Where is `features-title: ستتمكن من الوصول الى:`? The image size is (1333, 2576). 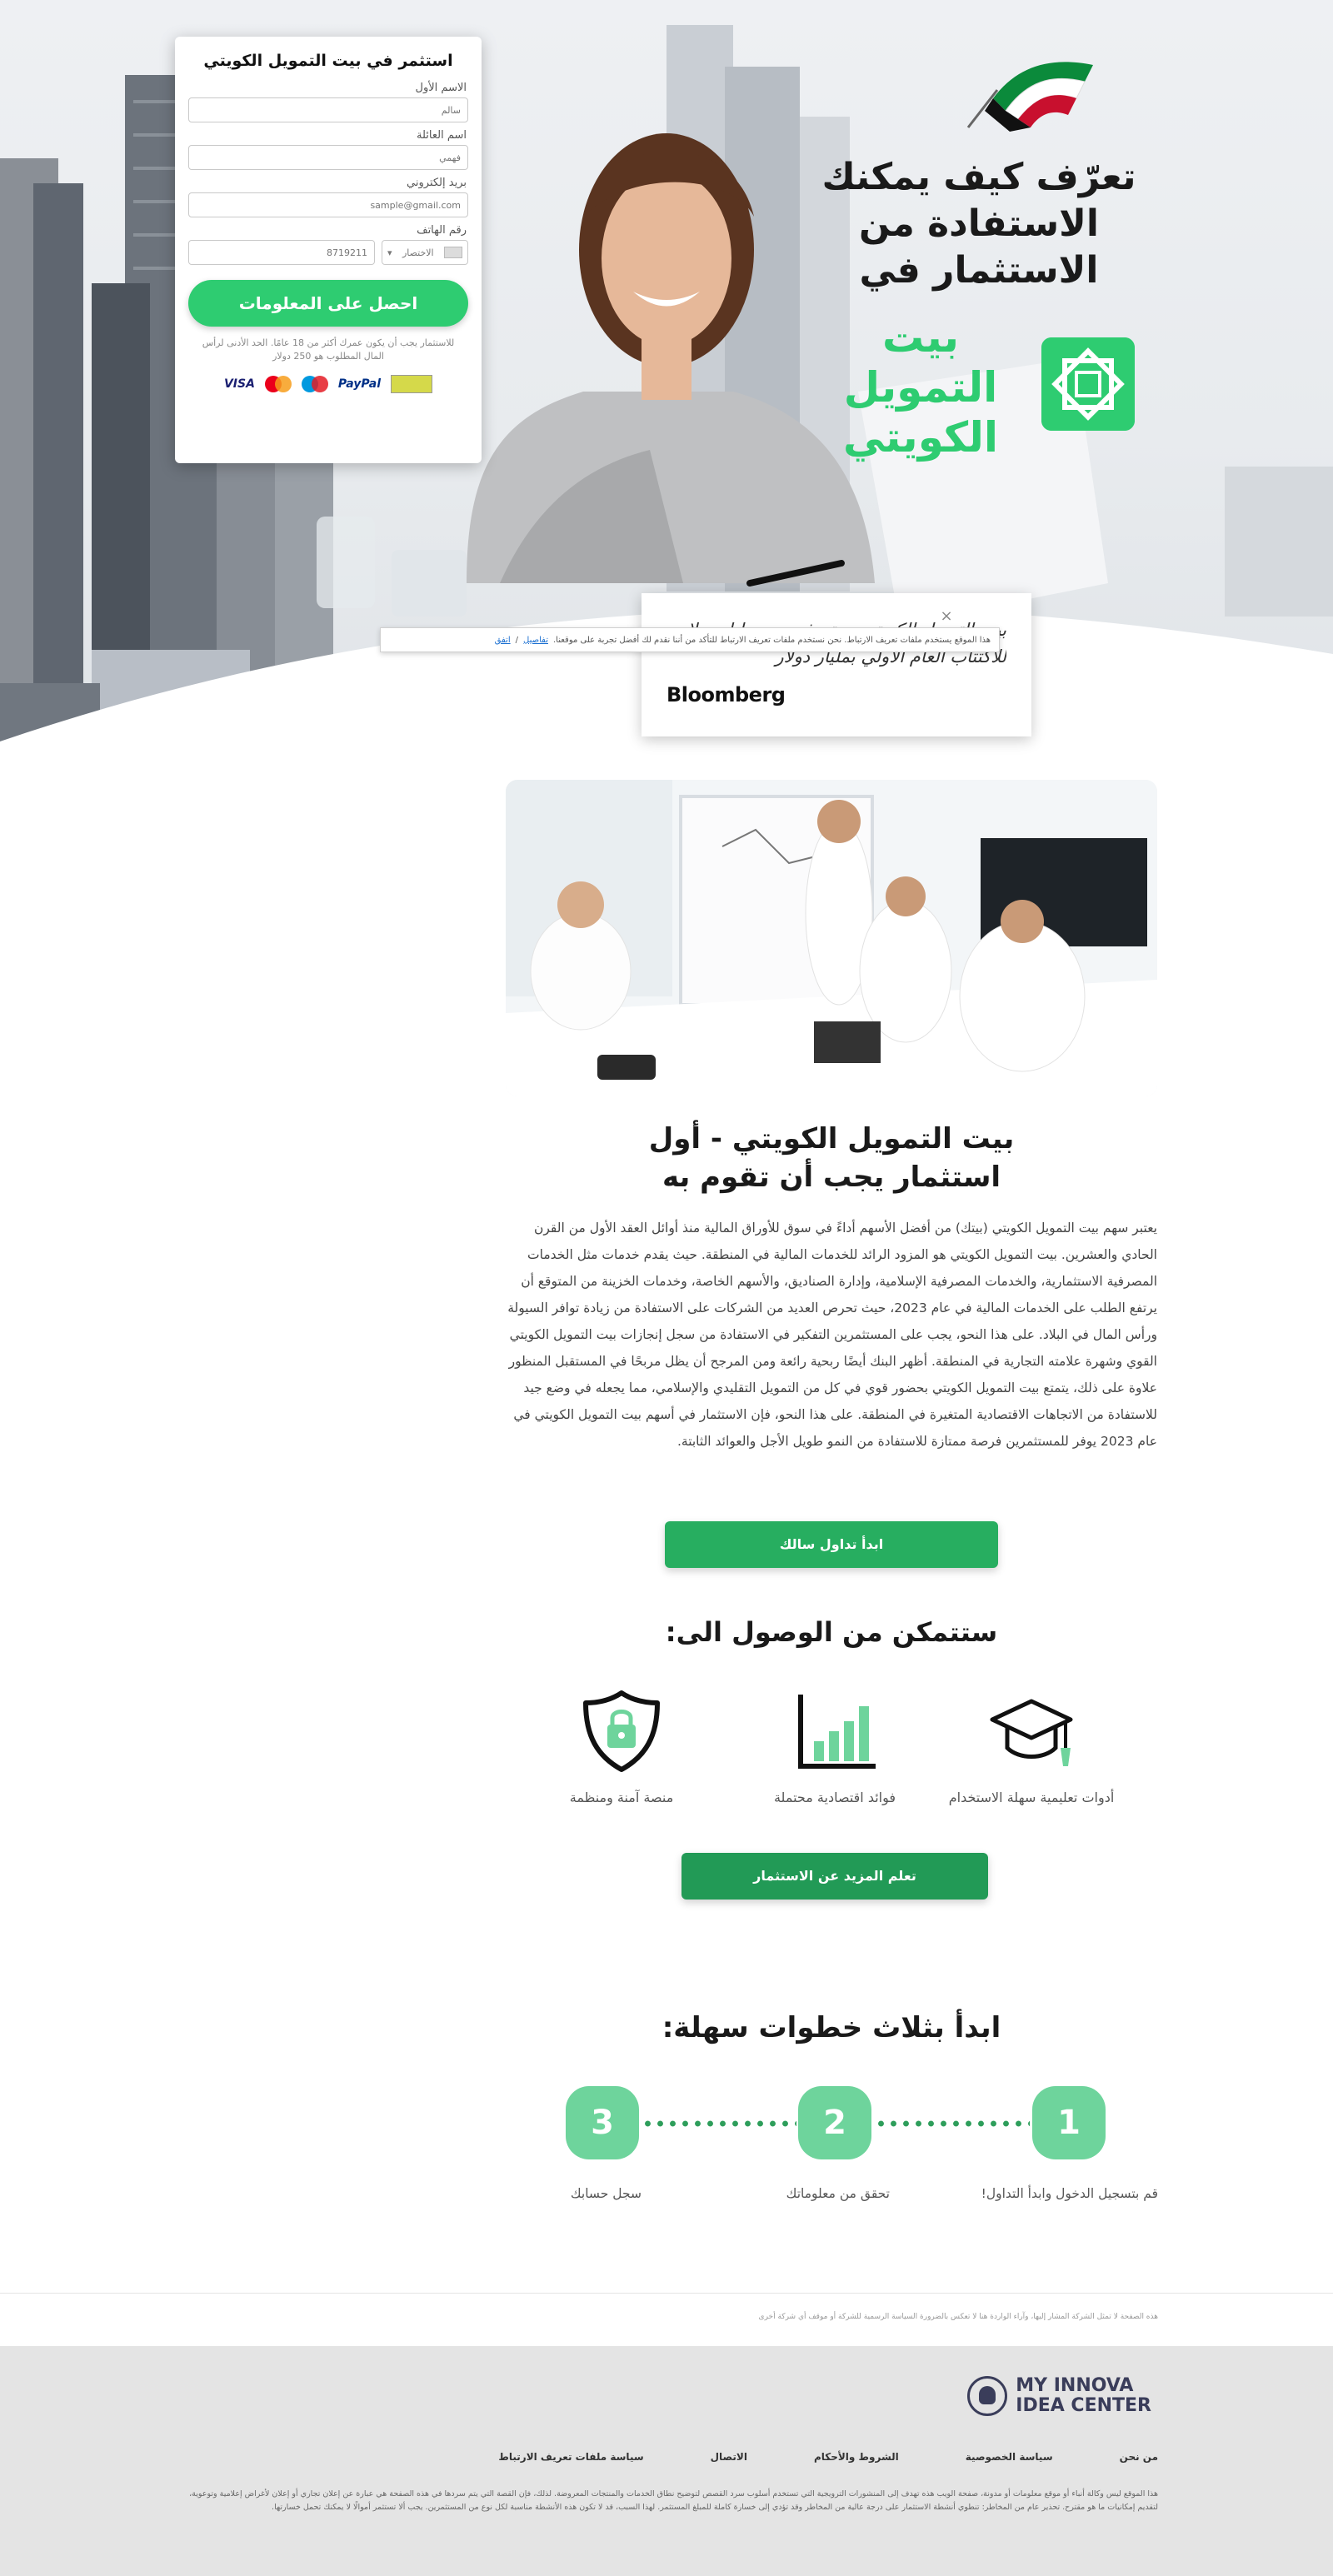
features-title: ستتمكن من الوصول الى: is located at coordinates (831, 1632).